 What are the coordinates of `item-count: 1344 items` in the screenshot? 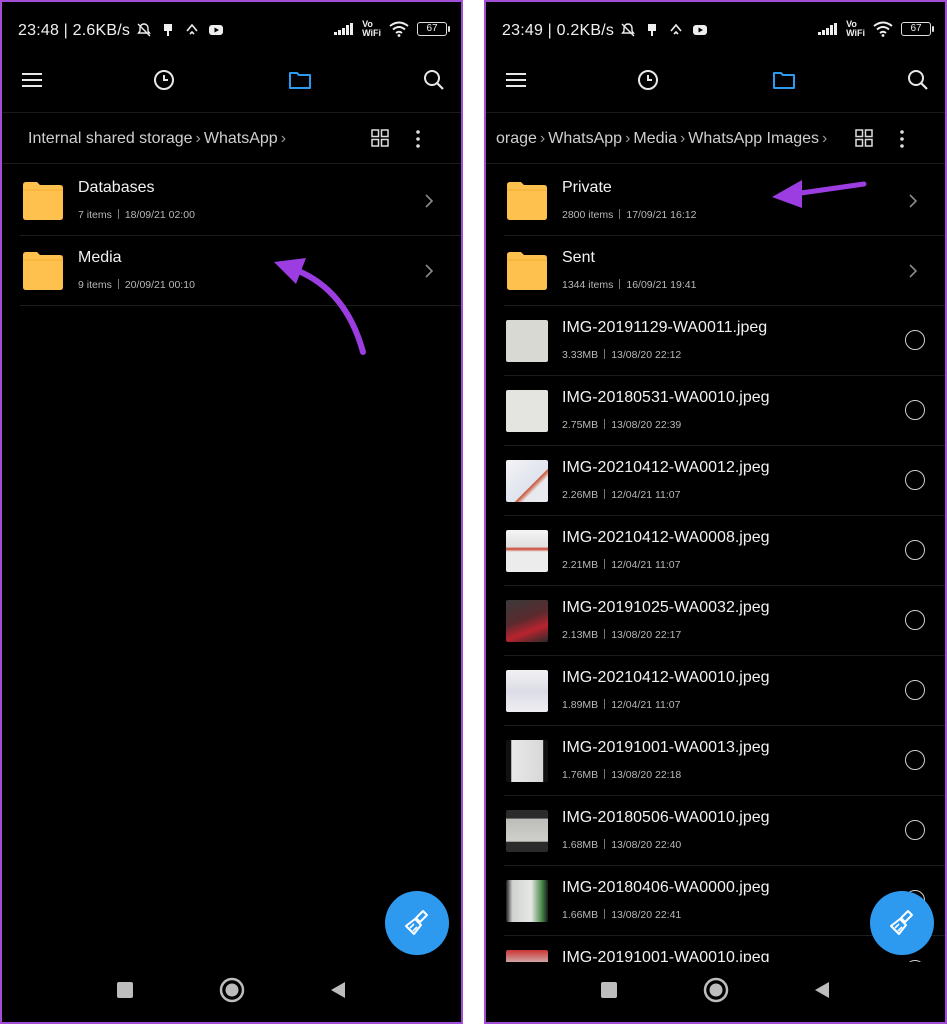 It's located at (588, 285).